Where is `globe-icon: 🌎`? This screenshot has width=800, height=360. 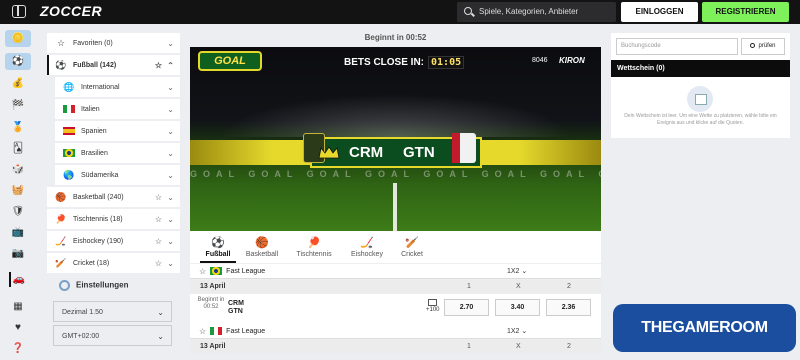 globe-icon: 🌎 is located at coordinates (69, 174).